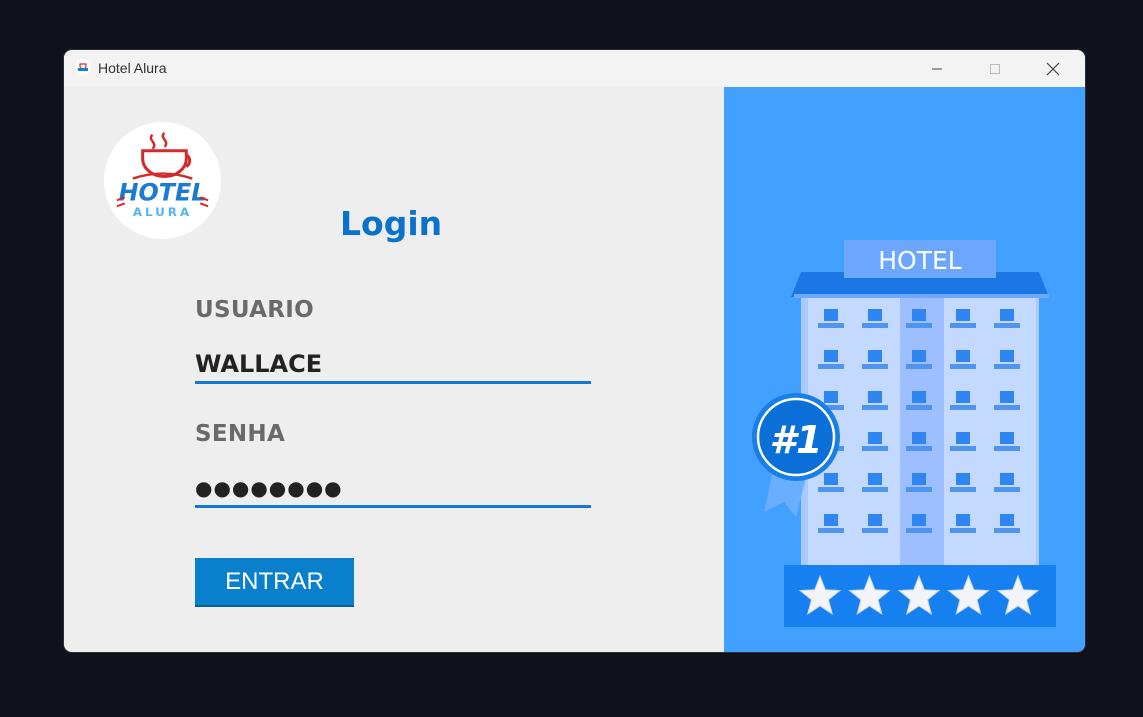 Image resolution: width=1143 pixels, height=717 pixels. Describe the element at coordinates (796, 440) in the screenshot. I see `svg-text: #1` at that location.